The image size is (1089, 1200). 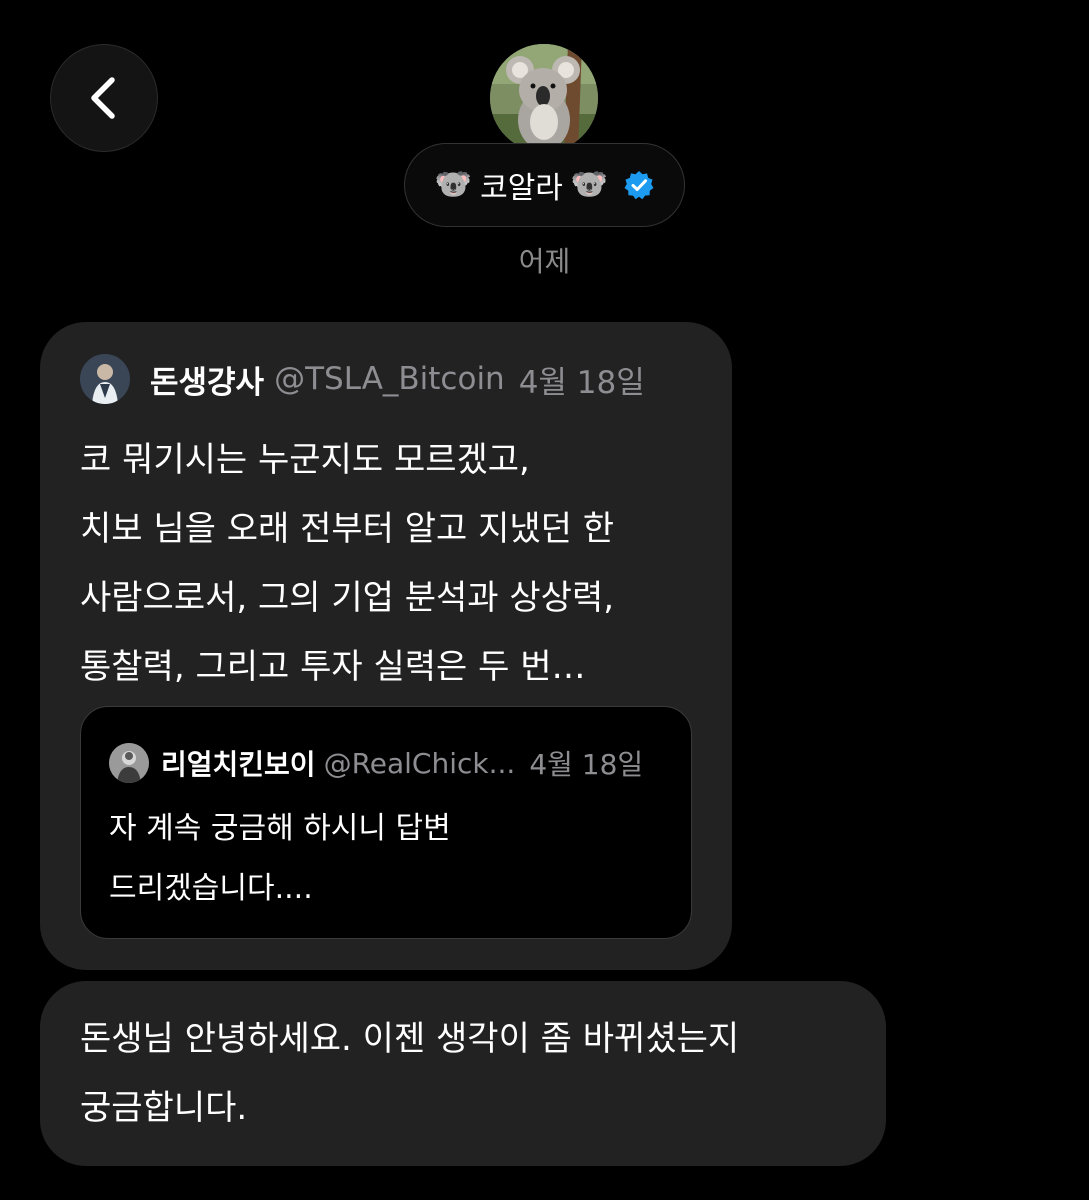 I want to click on chevron-left-icon, so click(x=103, y=98).